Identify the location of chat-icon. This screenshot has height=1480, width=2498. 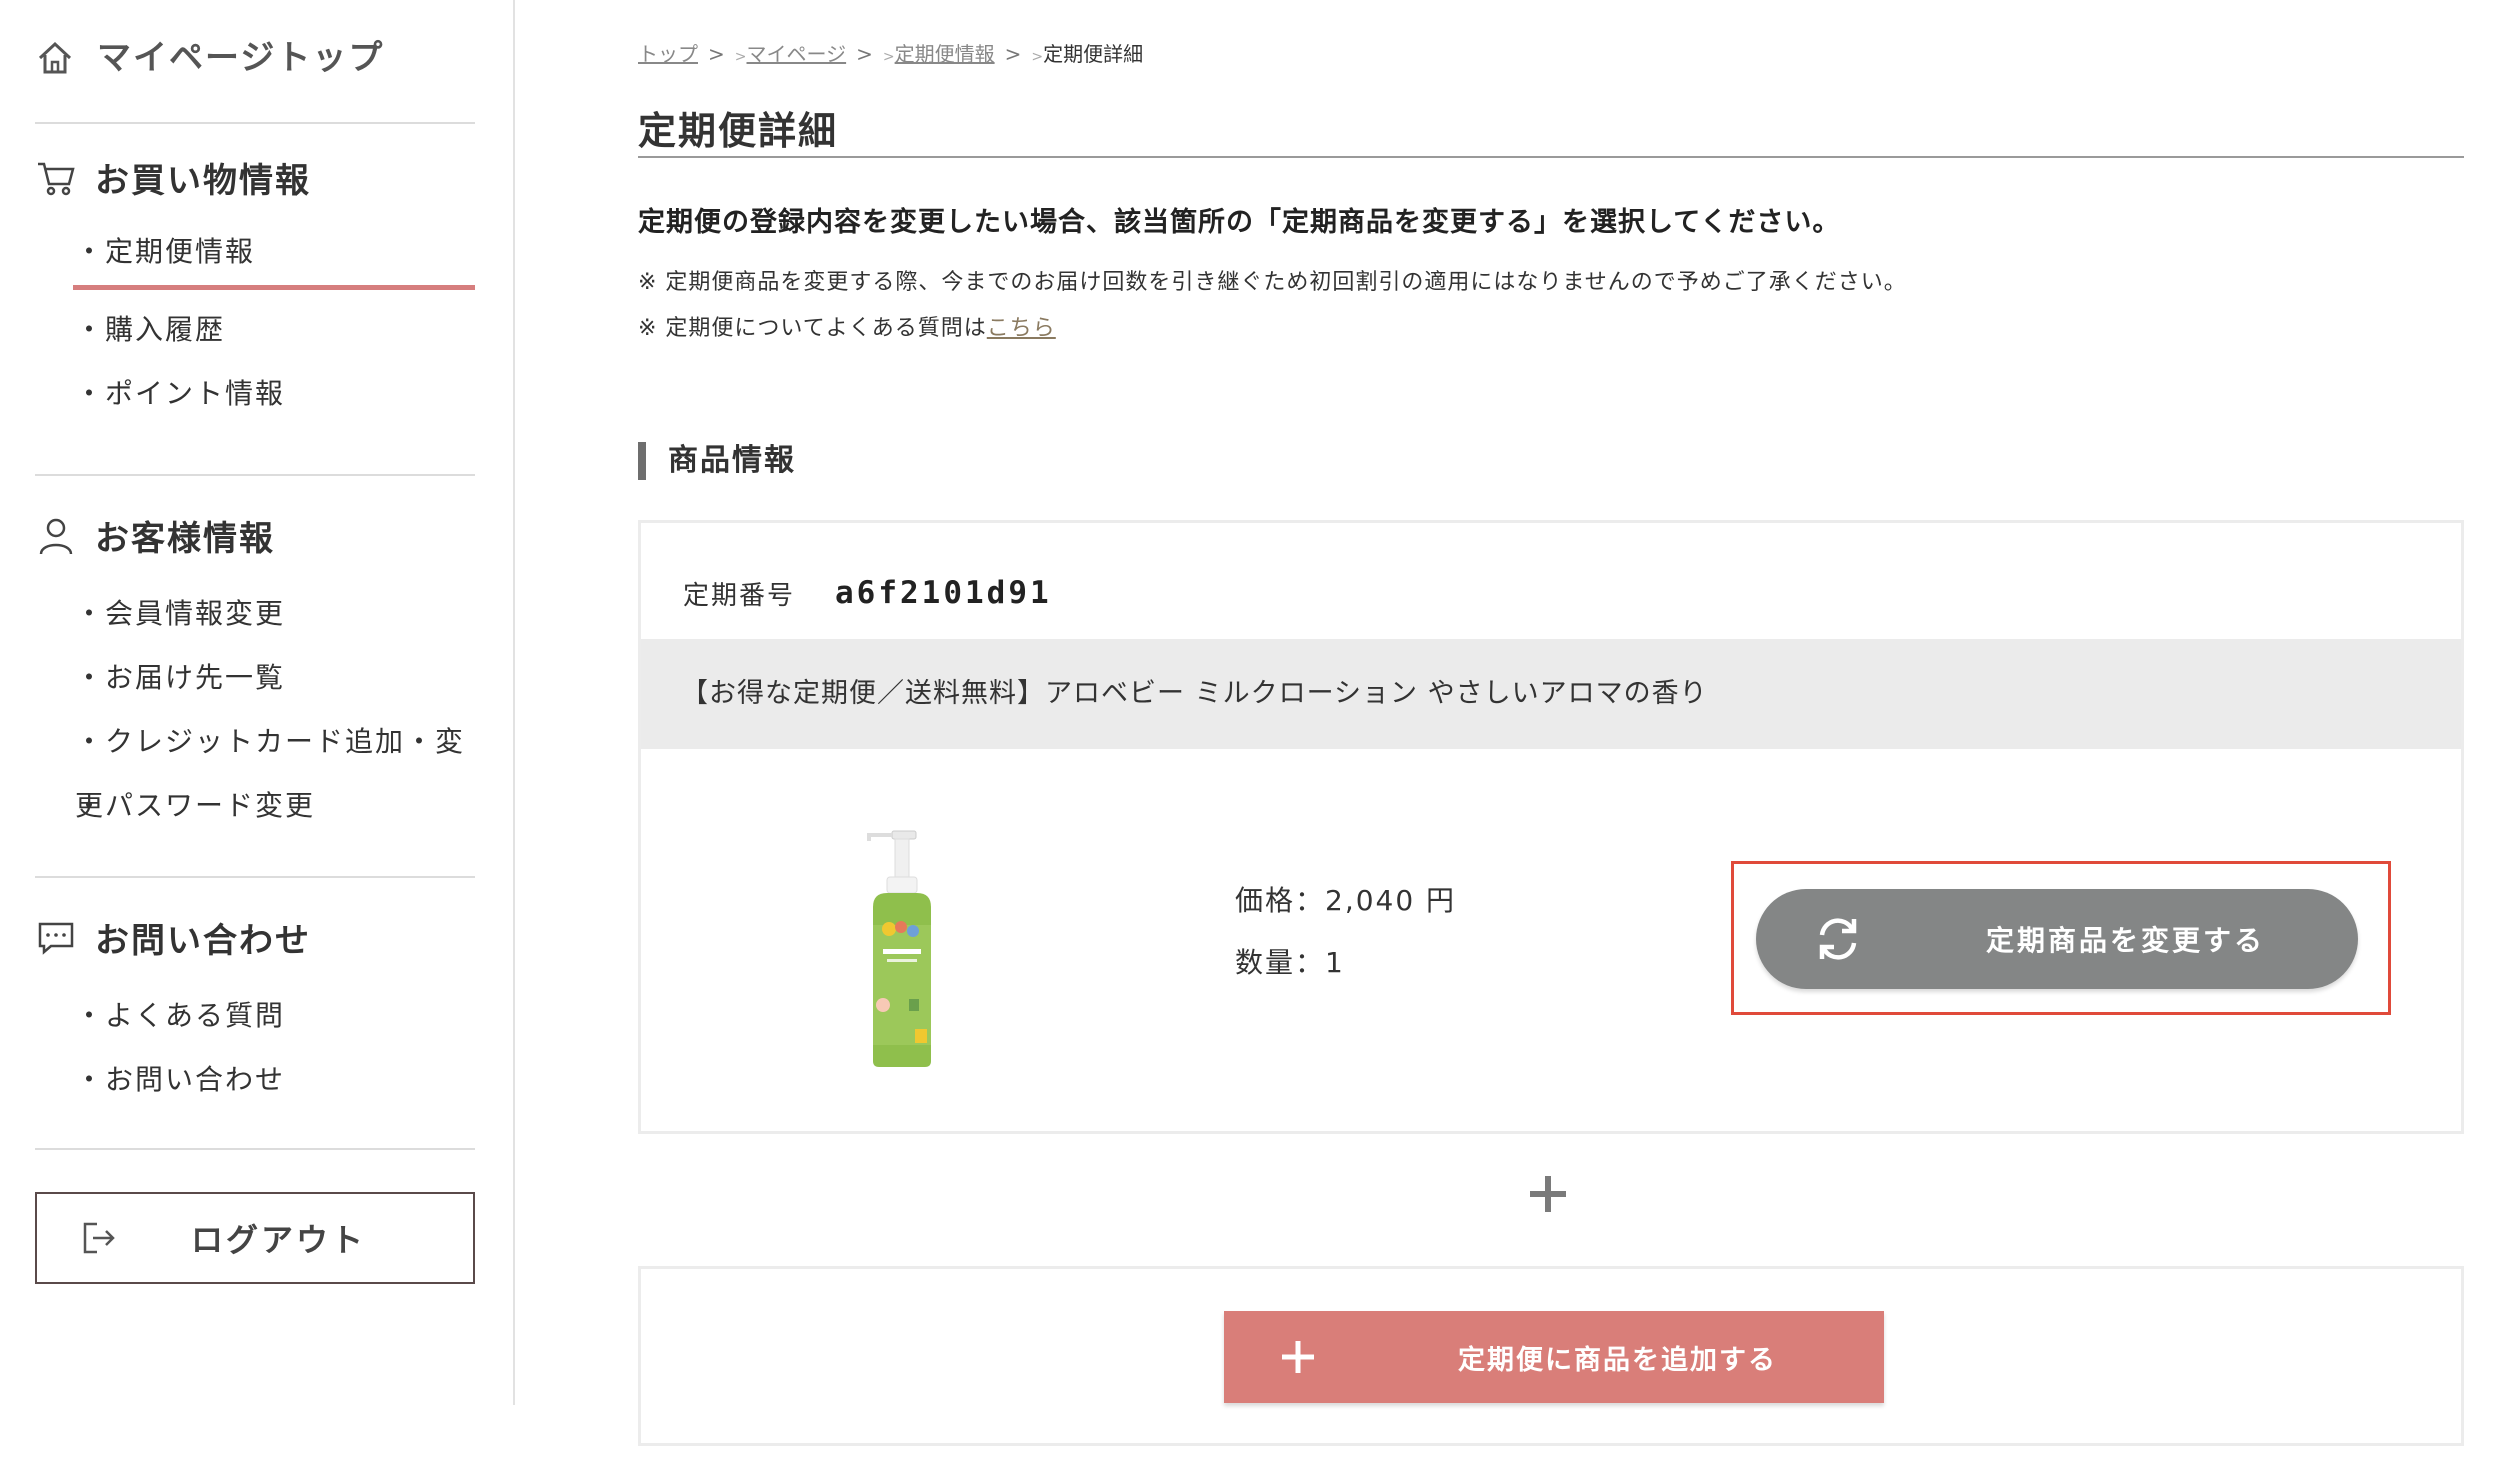
(56, 938).